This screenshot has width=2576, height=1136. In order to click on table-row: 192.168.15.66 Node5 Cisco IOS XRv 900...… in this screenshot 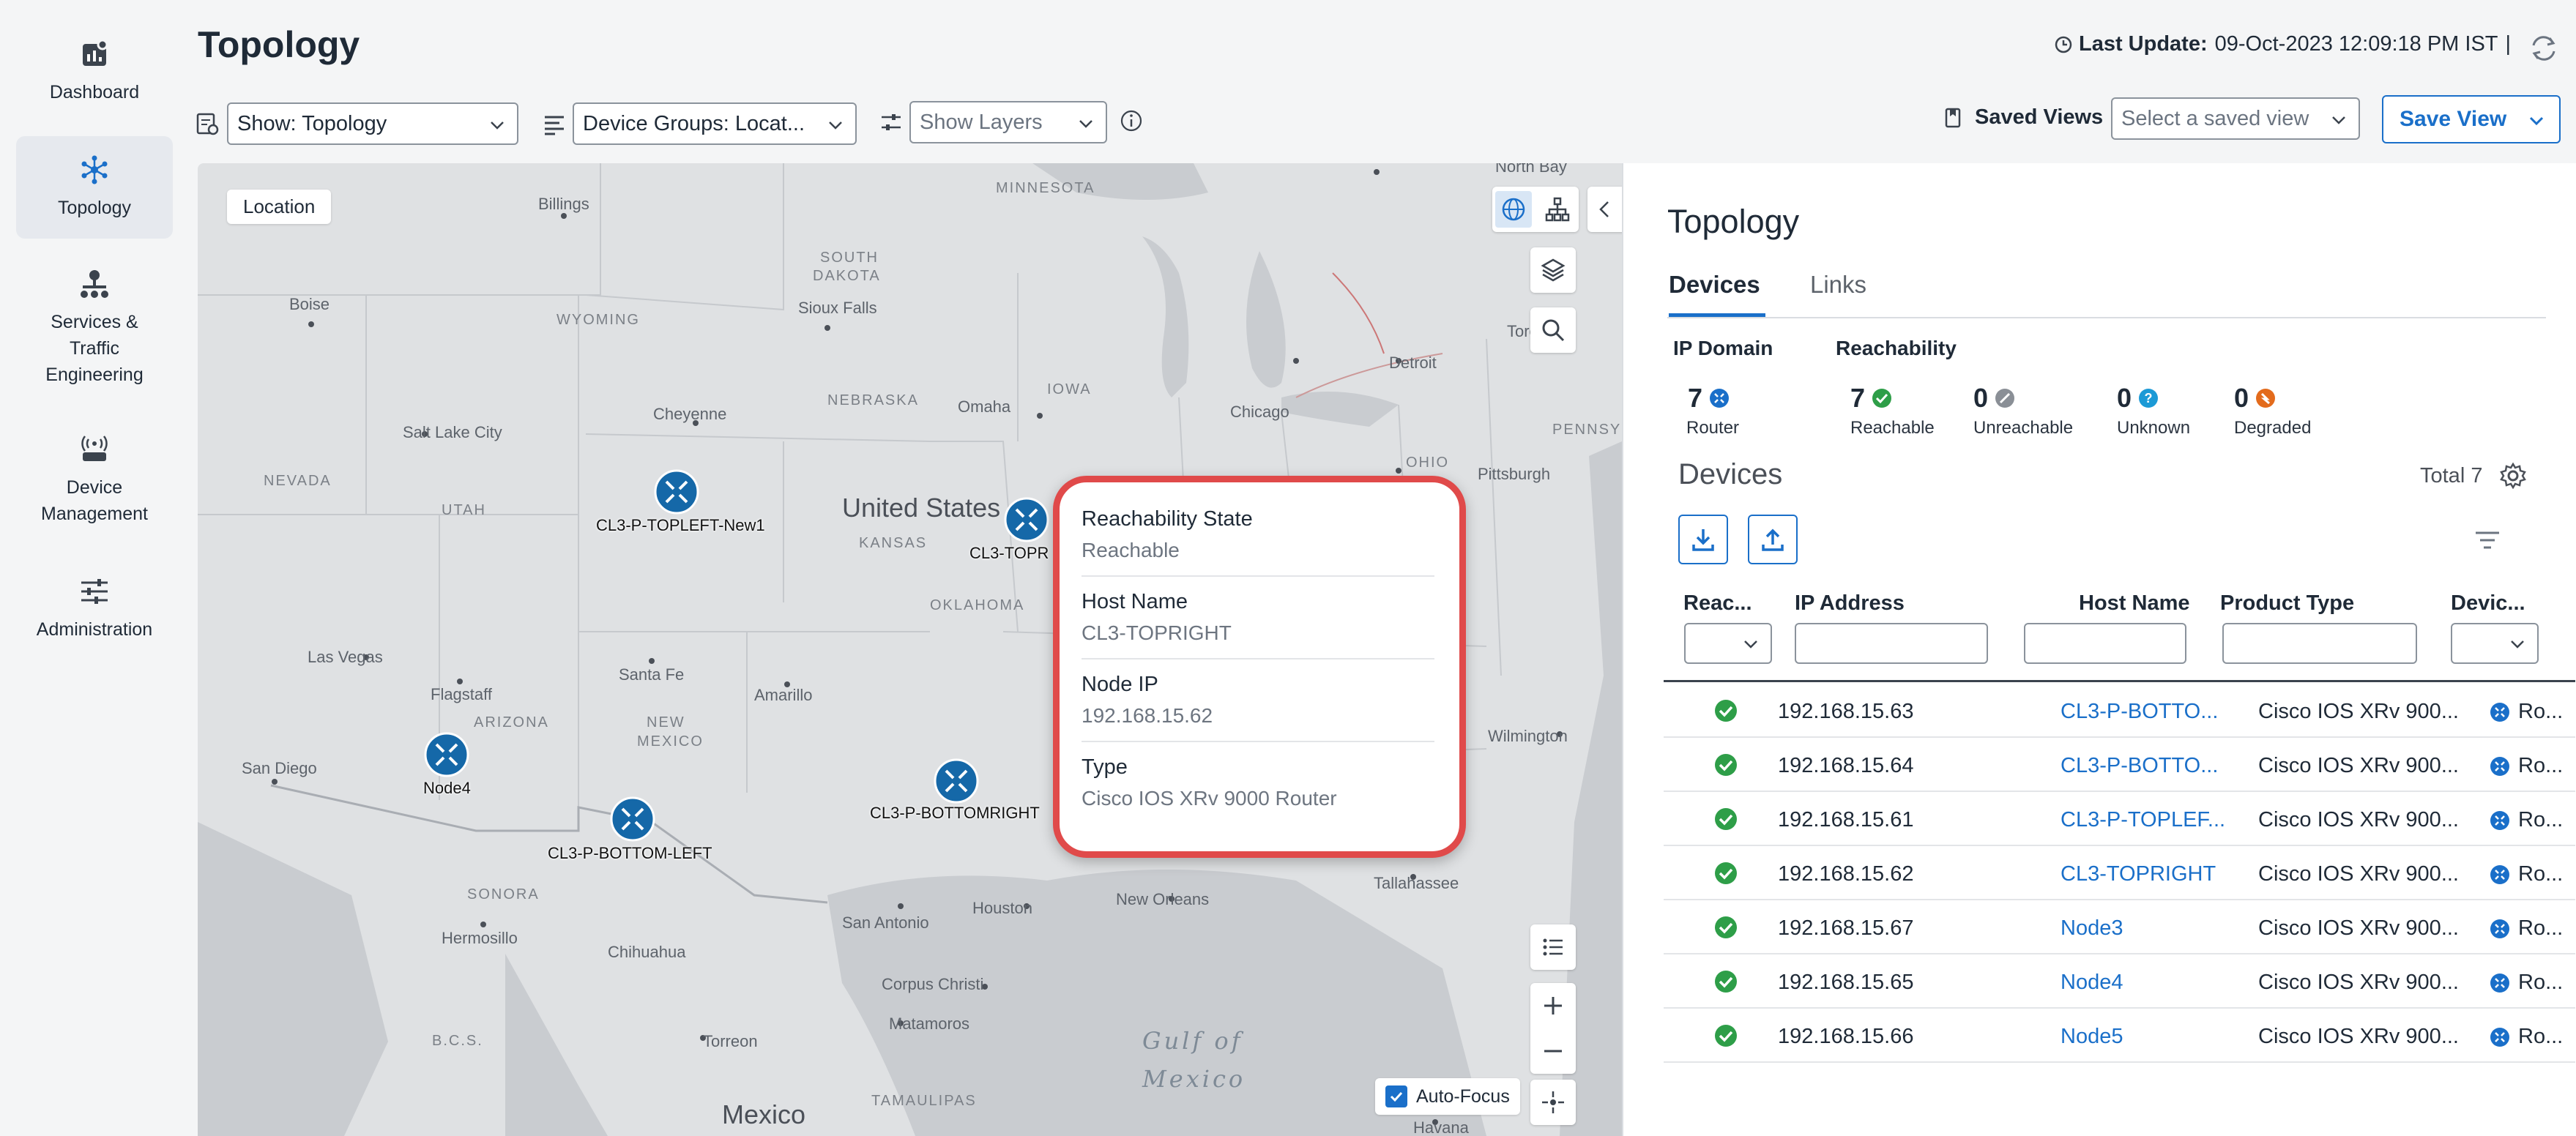, I will do `click(2119, 1036)`.